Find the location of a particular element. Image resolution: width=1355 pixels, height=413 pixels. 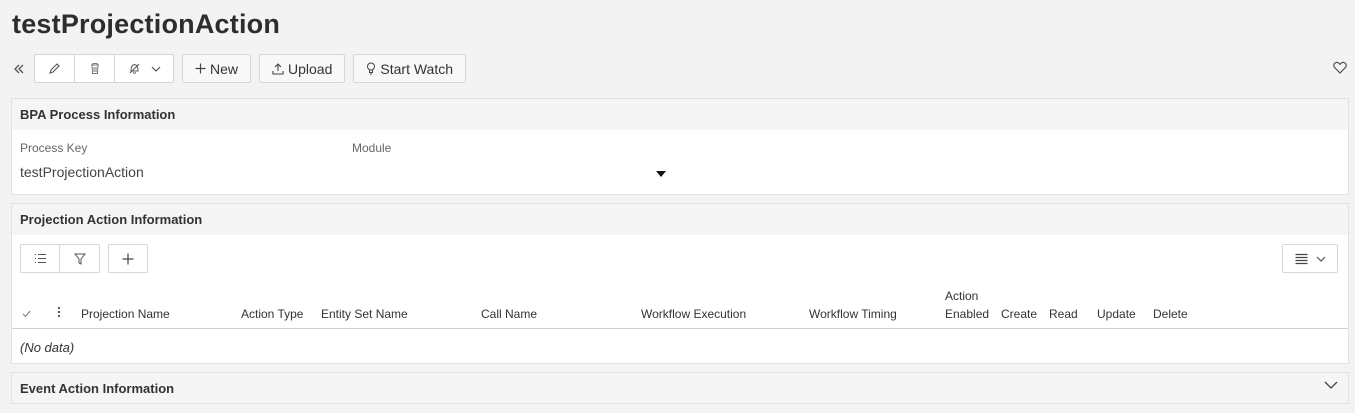

list-icon is located at coordinates (40, 258).